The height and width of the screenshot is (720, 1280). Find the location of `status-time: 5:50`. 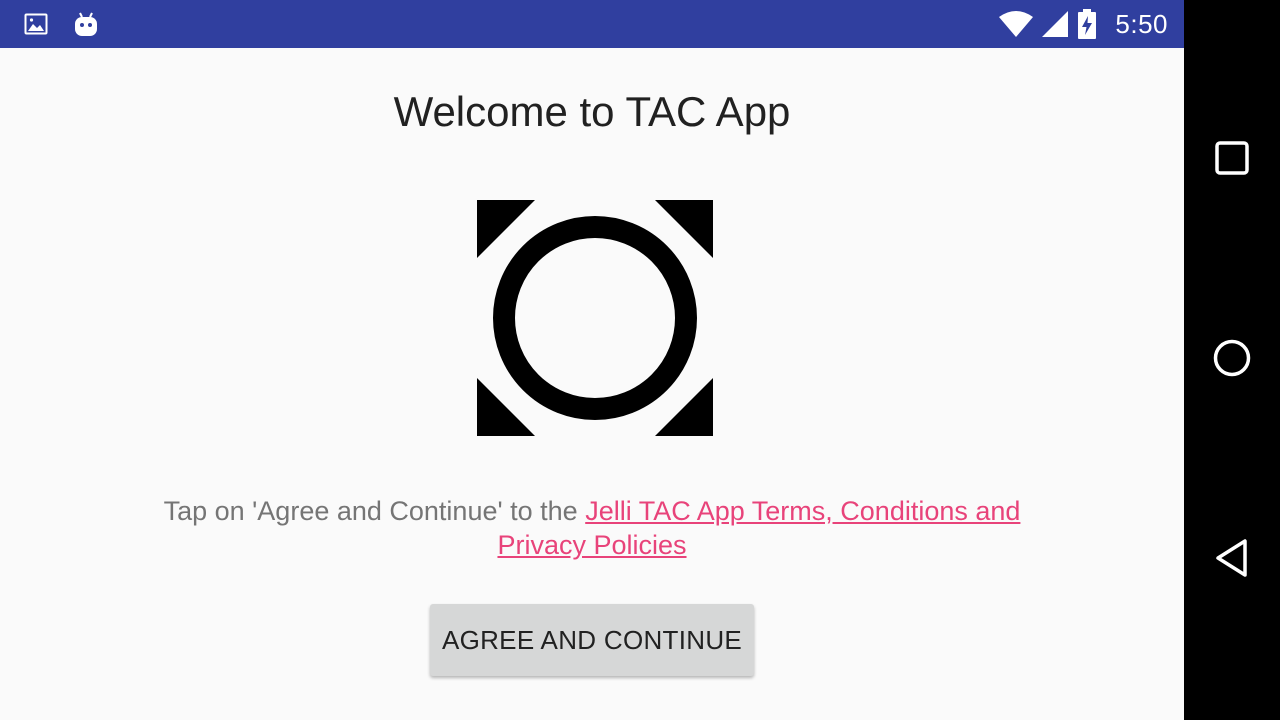

status-time: 5:50 is located at coordinates (1141, 23).